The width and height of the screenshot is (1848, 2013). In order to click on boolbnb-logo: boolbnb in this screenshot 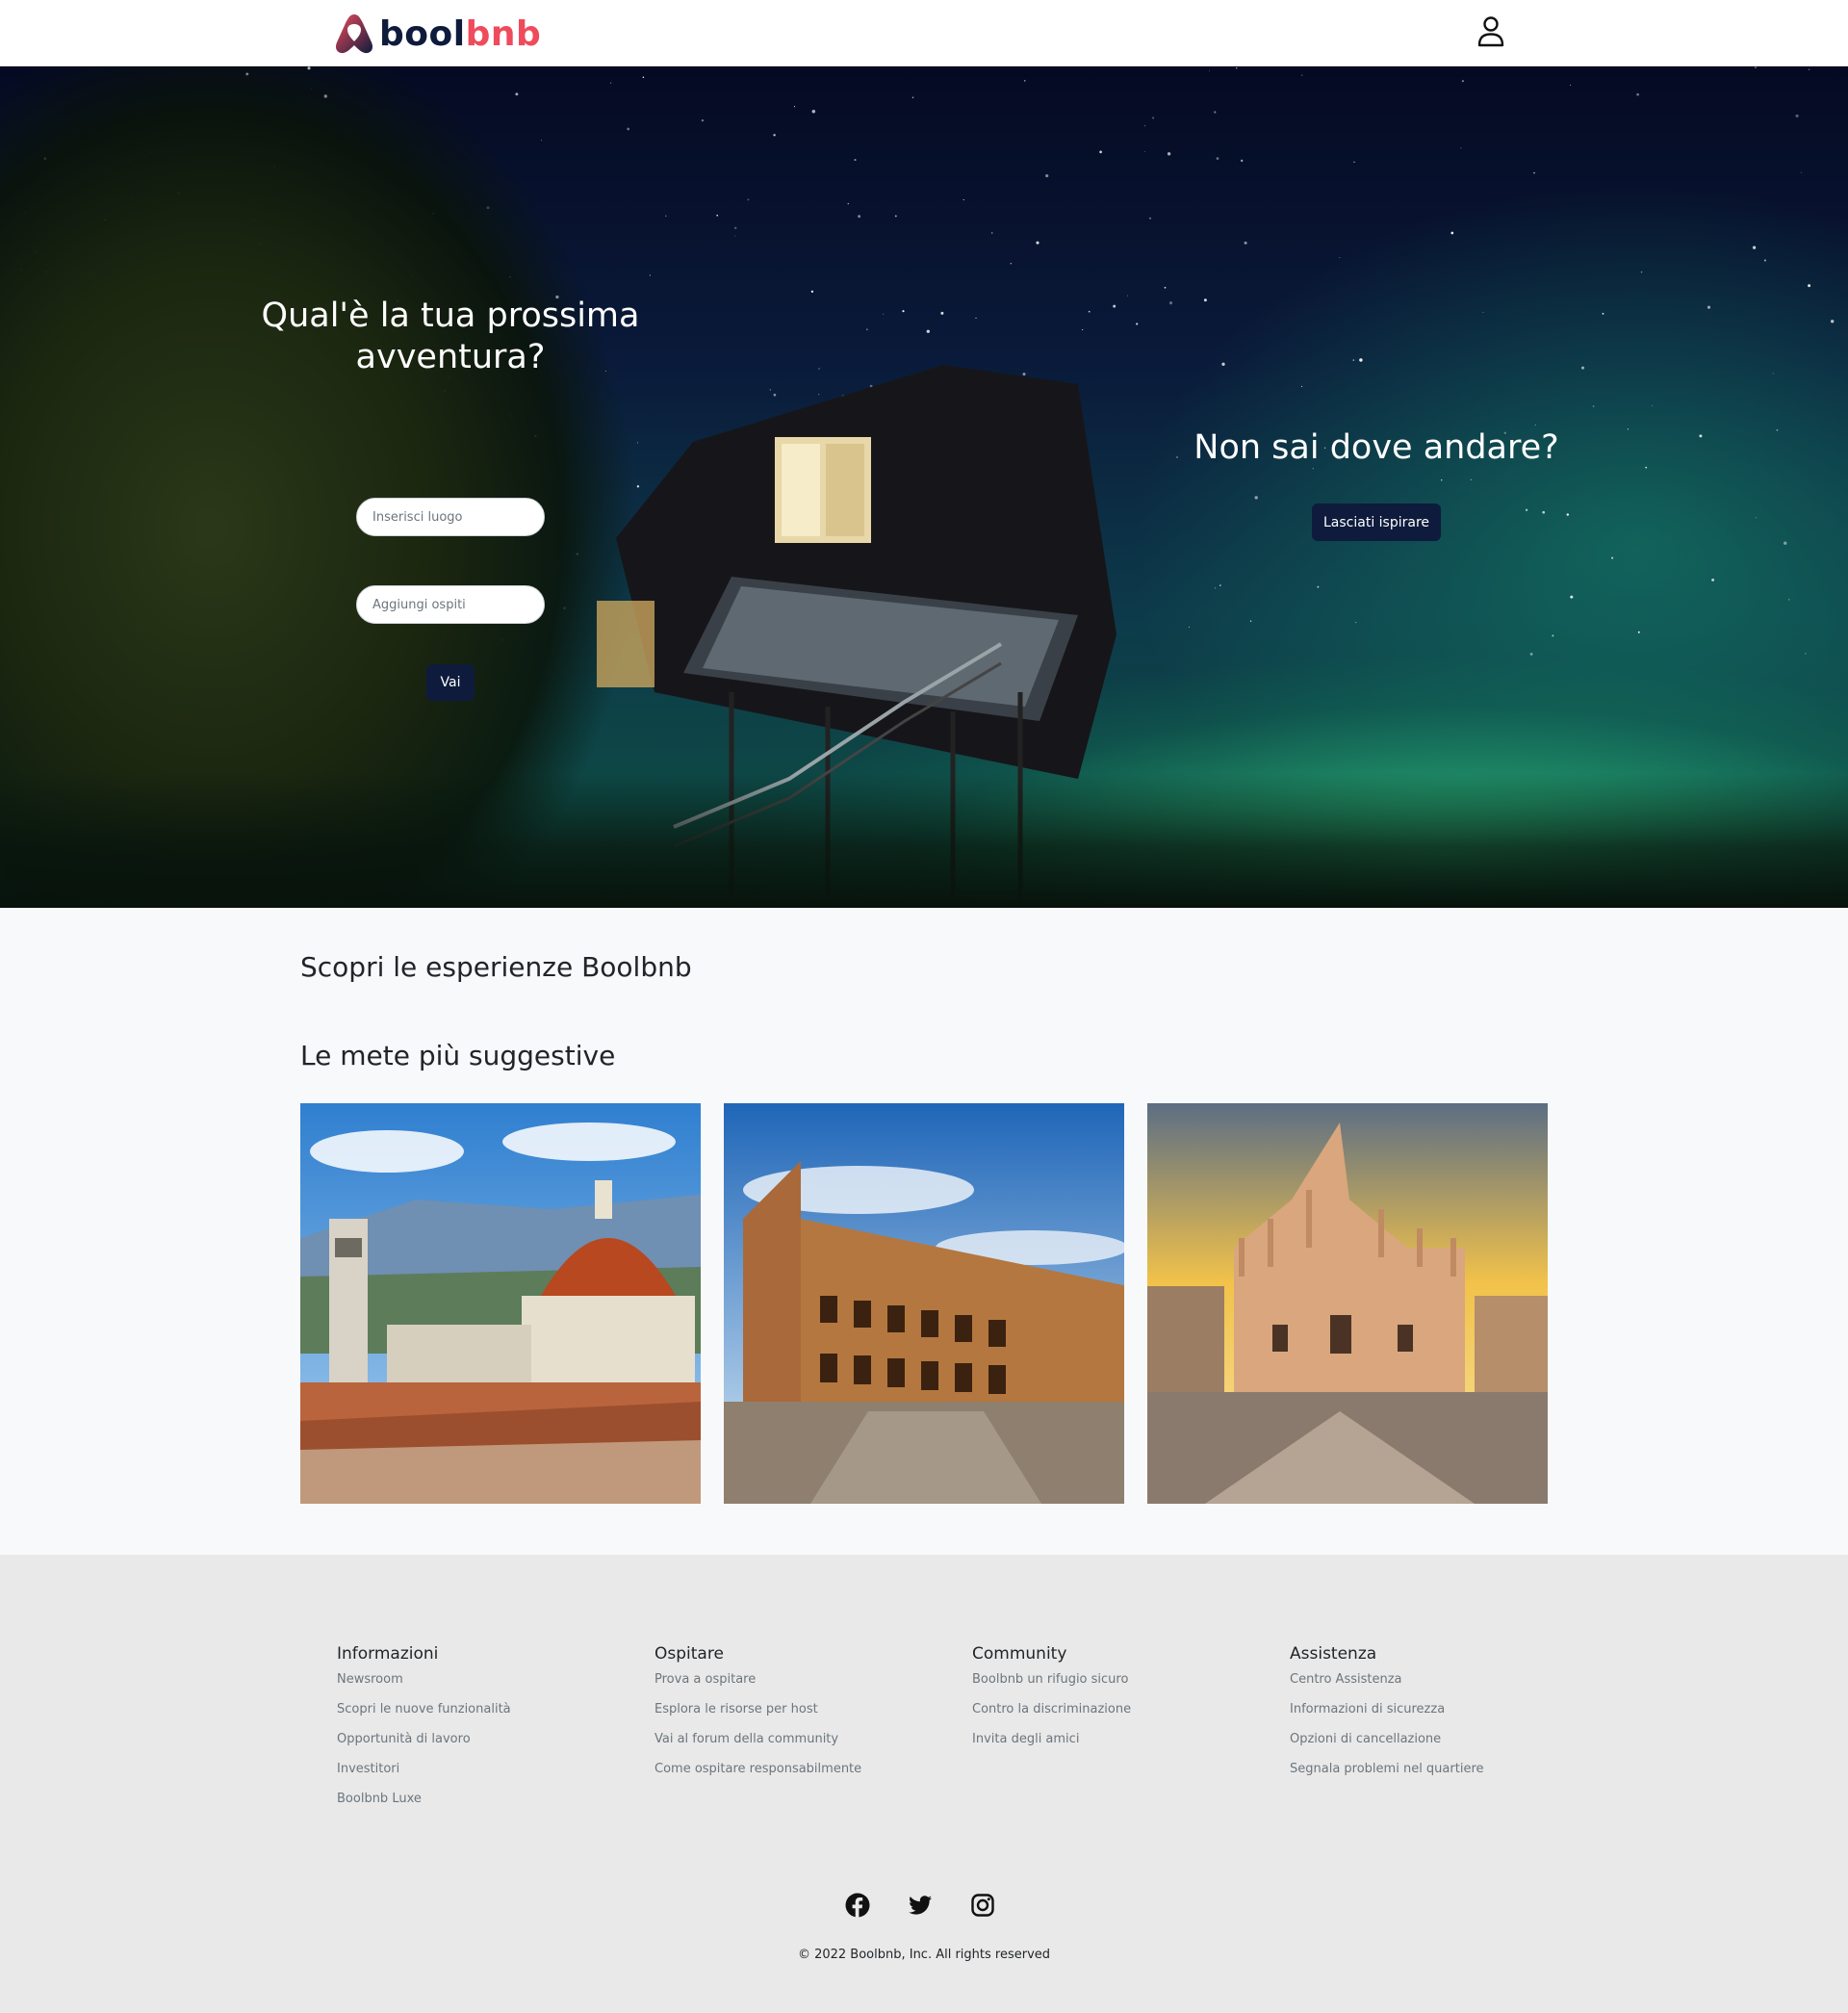, I will do `click(437, 34)`.